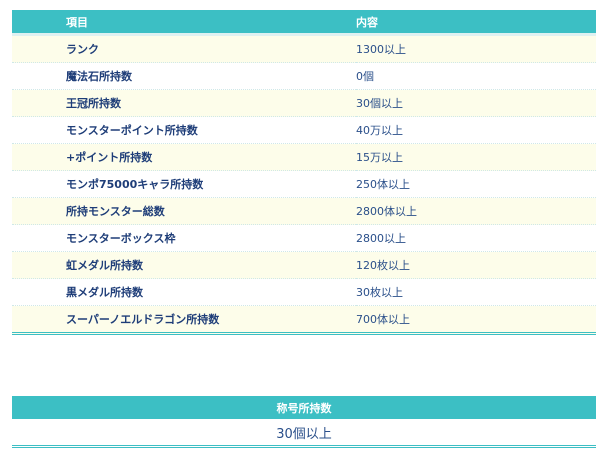  I want to click on row-item-label: モンスターポイント所持数, so click(184, 130).